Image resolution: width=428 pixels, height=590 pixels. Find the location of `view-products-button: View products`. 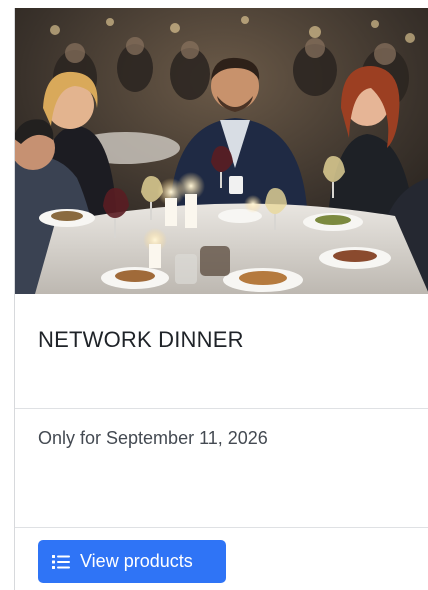

view-products-button: View products is located at coordinates (132, 561).